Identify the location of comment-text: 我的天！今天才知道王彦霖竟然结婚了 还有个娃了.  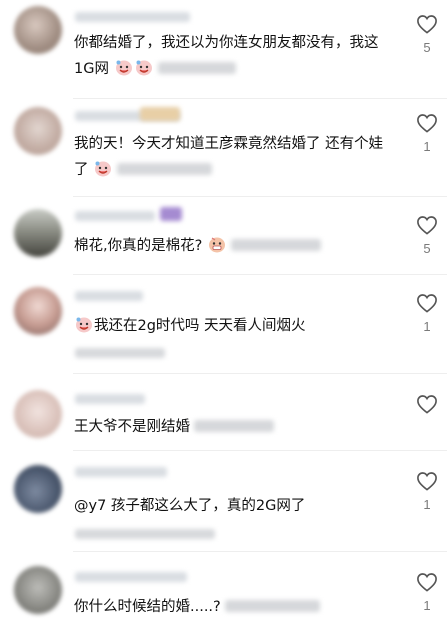
(230, 157).